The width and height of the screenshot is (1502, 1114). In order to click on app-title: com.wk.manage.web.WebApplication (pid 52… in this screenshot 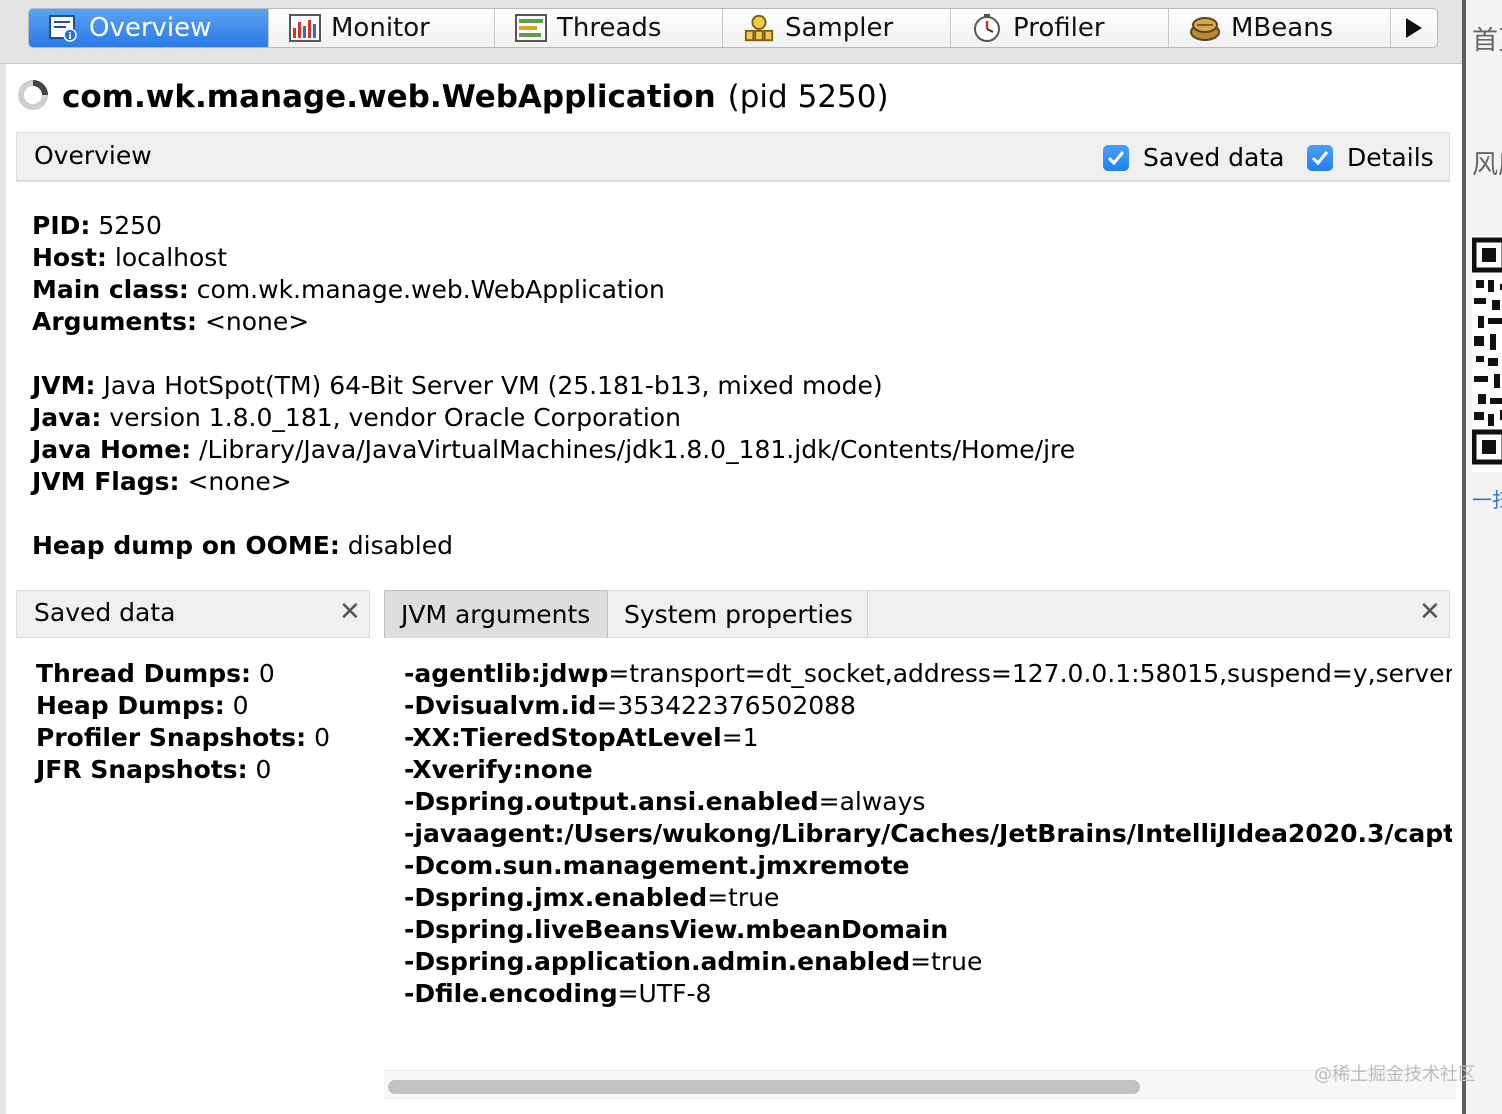, I will do `click(452, 97)`.